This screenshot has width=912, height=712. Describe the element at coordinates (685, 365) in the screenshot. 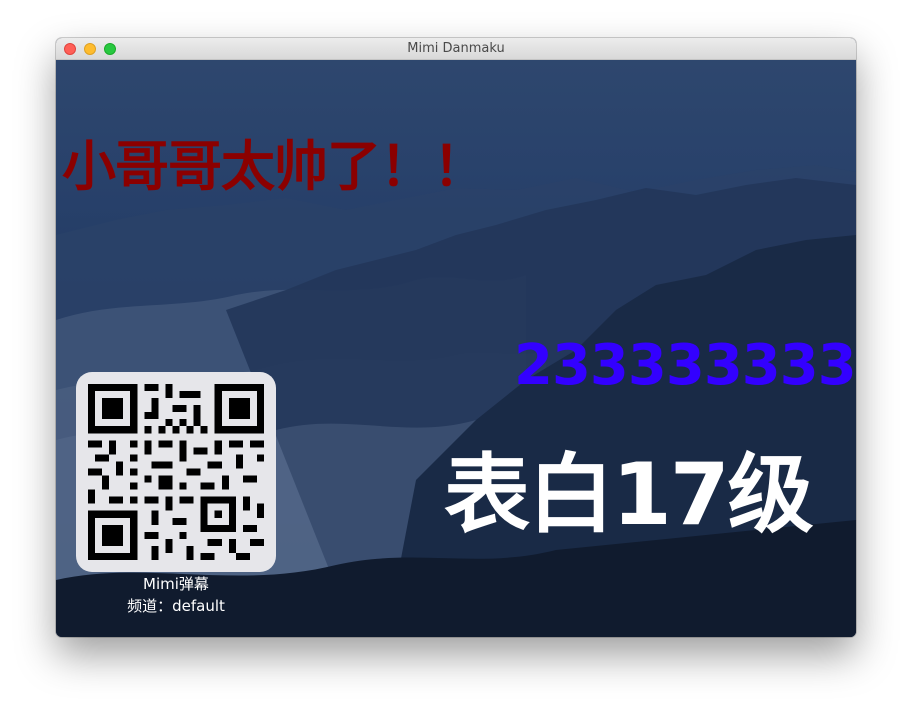

I see `danmaku-comment-2: 233333333` at that location.